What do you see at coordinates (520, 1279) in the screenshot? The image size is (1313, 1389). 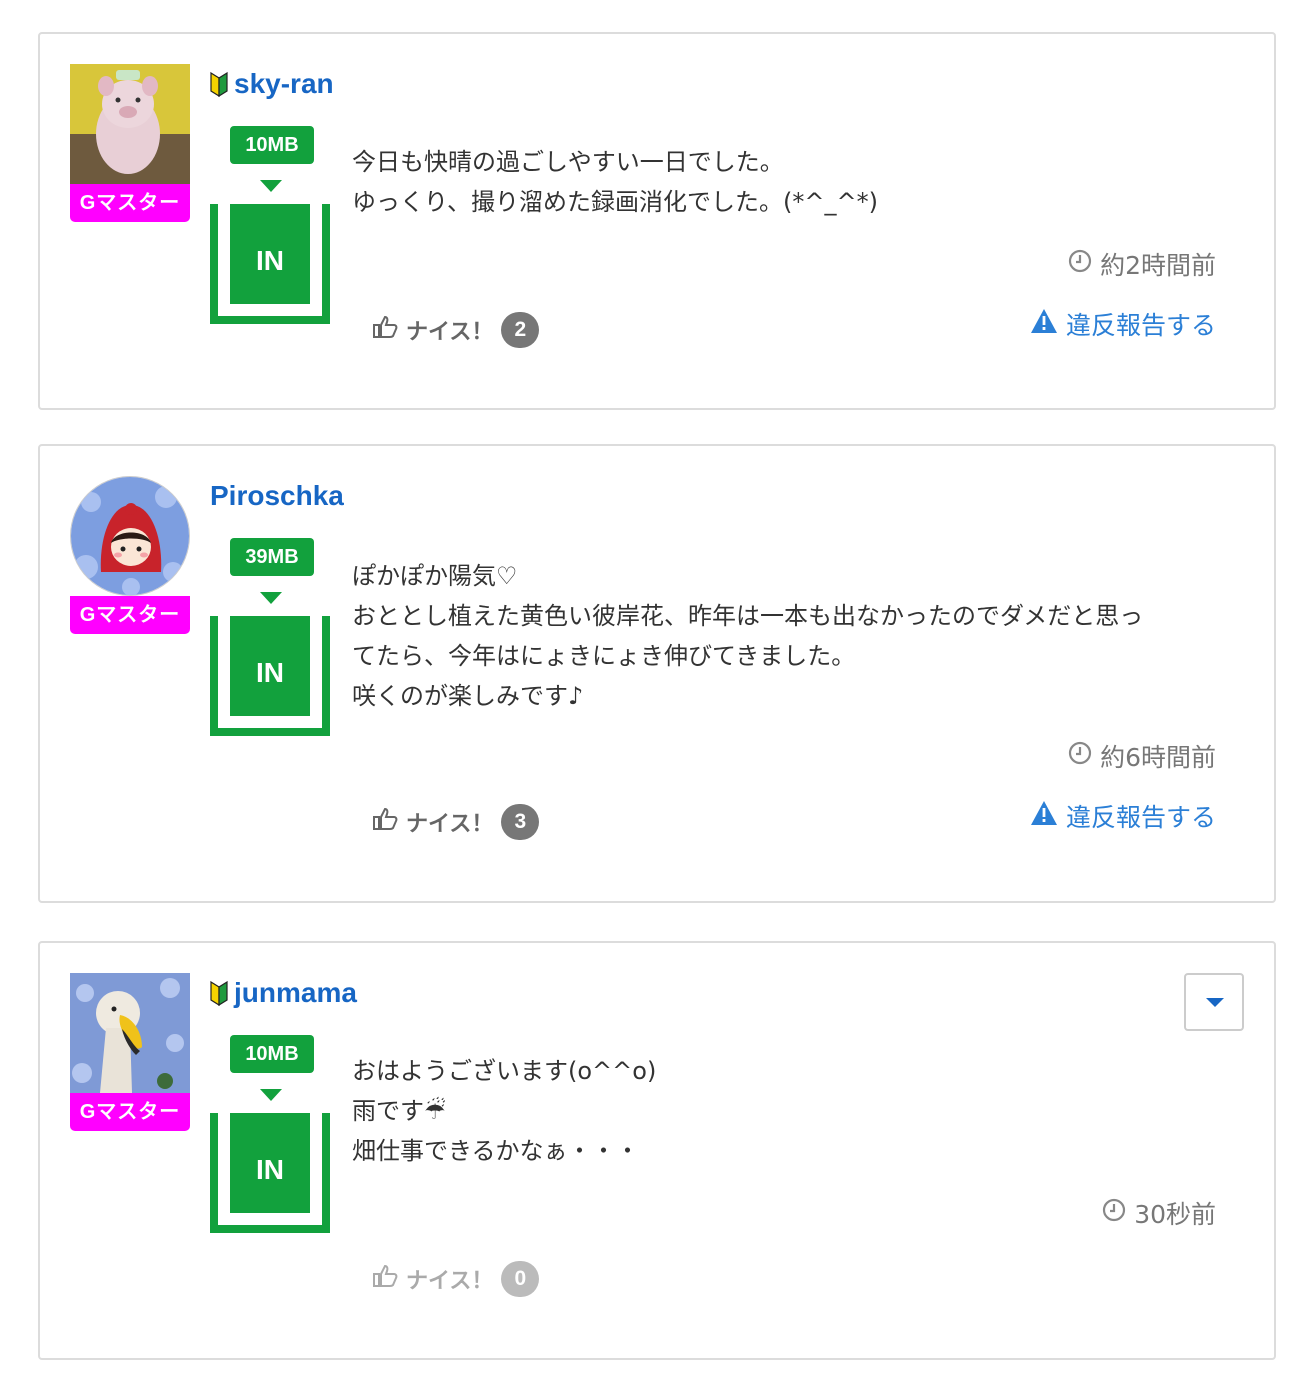 I see `nice-count: 0` at bounding box center [520, 1279].